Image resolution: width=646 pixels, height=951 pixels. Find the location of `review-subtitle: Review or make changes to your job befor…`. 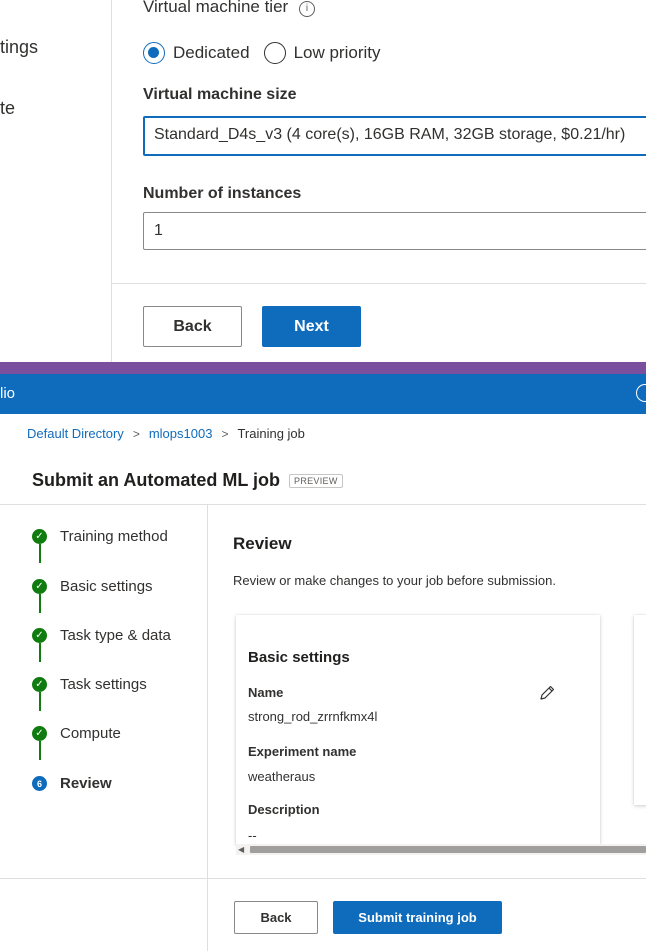

review-subtitle: Review or make changes to your job befor… is located at coordinates (394, 580).